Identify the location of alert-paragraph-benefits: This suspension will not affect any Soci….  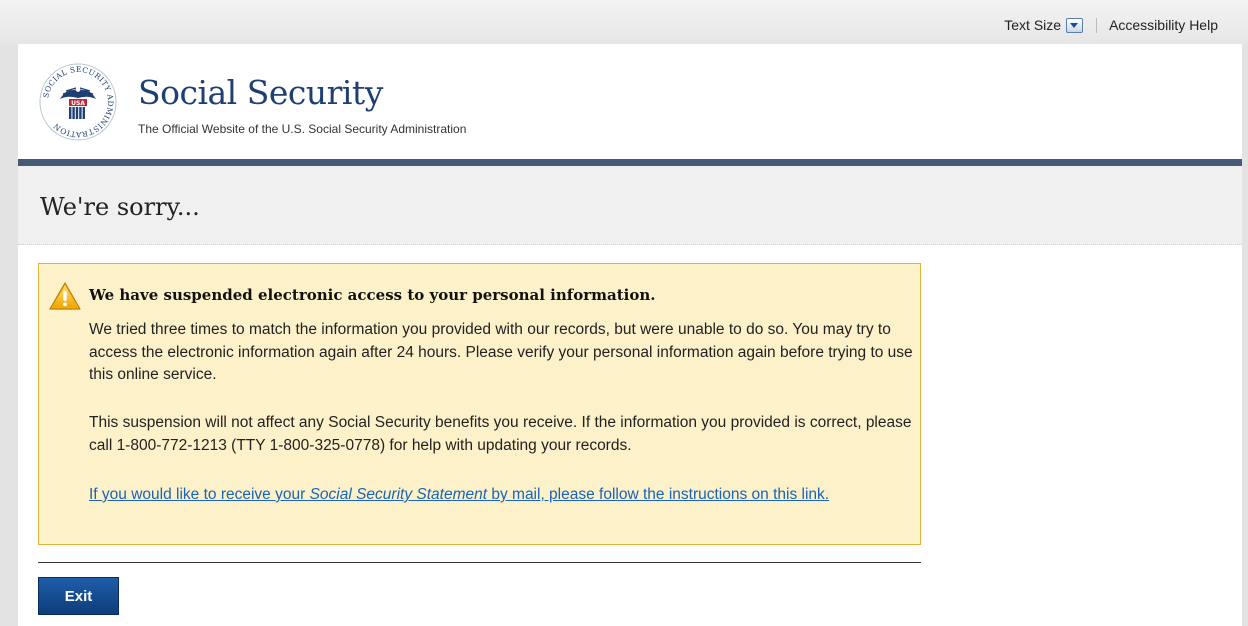
(500, 434).